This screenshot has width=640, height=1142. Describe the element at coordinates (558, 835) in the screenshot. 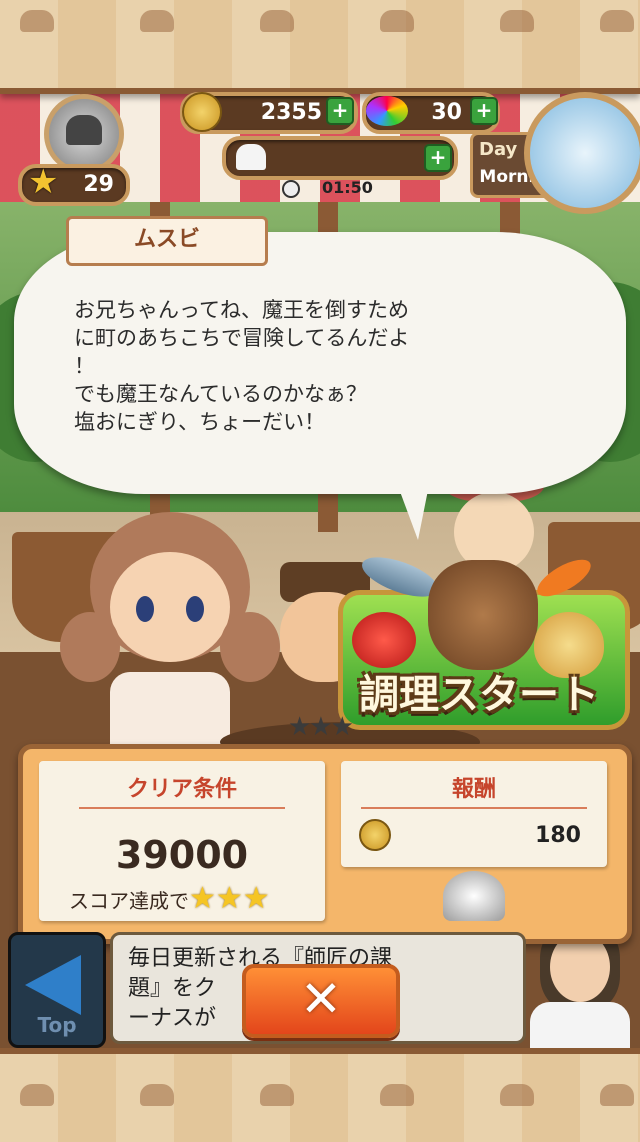

I see `reward-coins: 180` at that location.